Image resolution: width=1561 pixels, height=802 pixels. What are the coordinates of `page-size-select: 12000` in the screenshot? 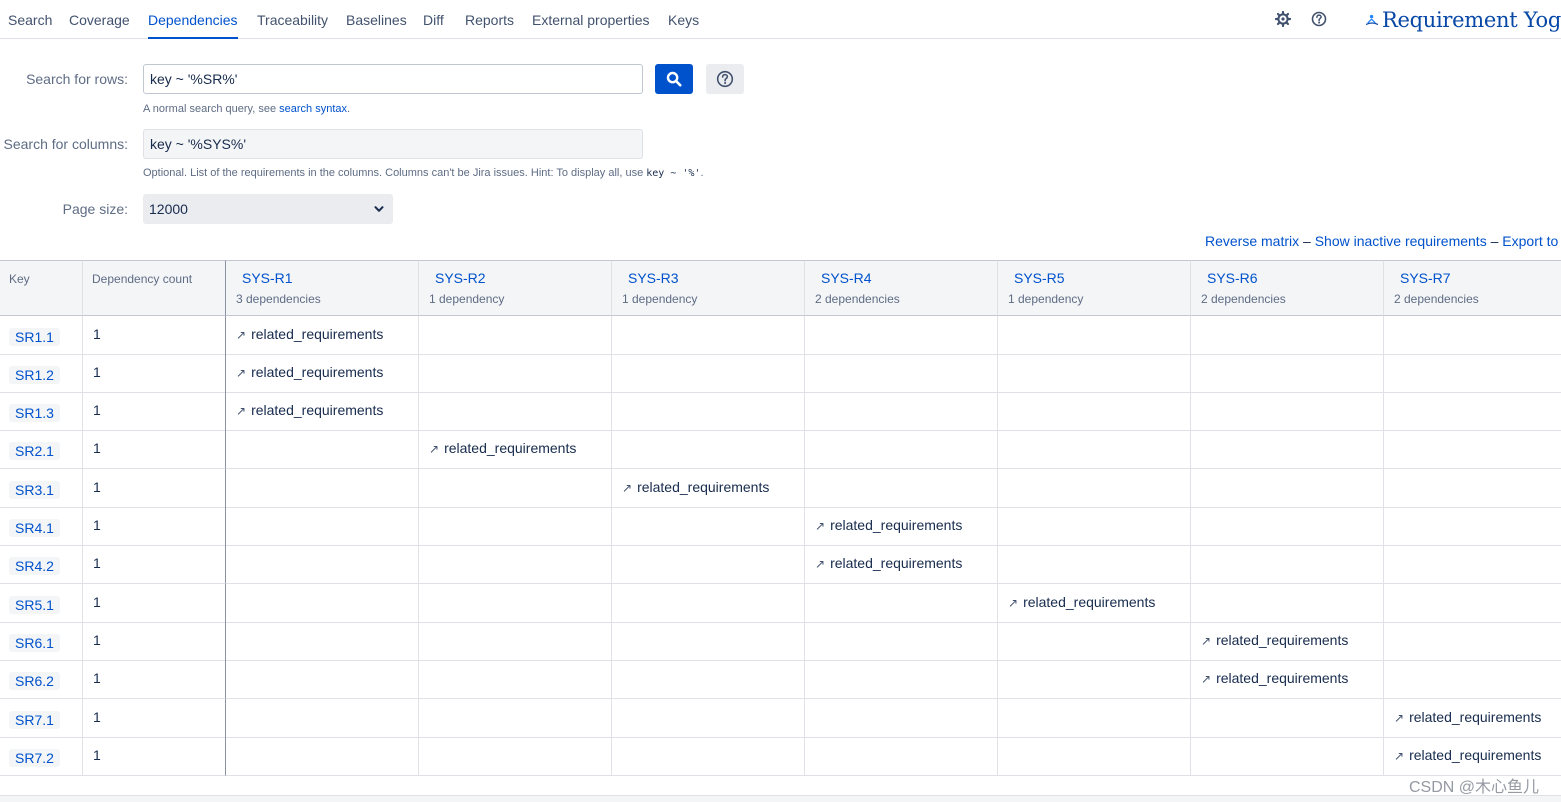 It's located at (268, 209).